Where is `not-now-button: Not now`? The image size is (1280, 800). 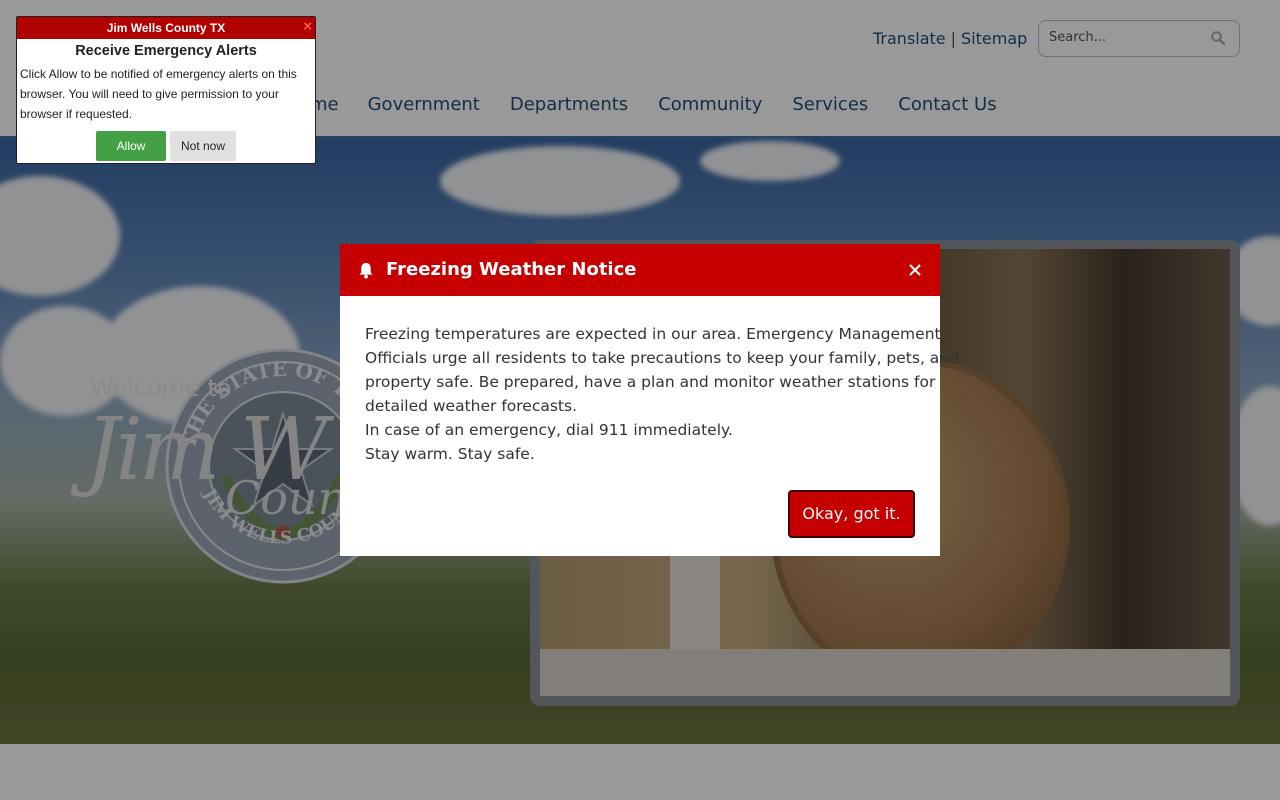 not-now-button: Not now is located at coordinates (203, 146).